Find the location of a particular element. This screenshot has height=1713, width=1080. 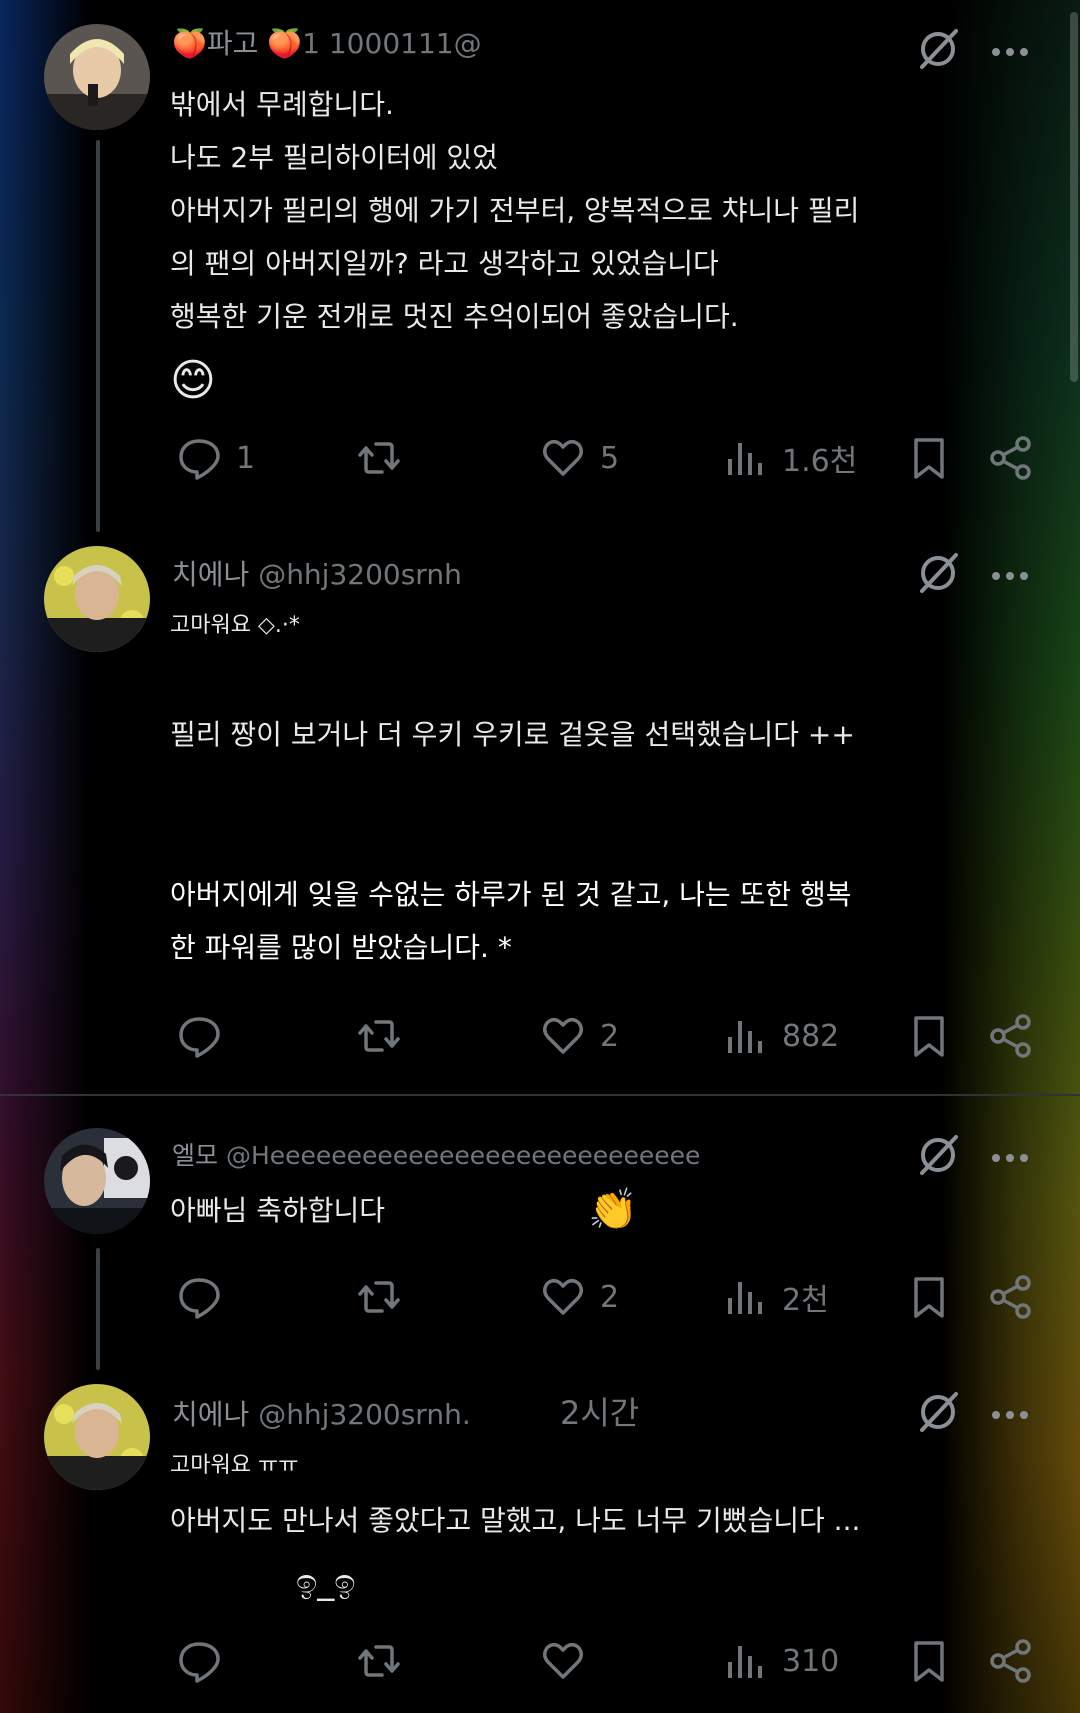

post-header: 치에나 @hhj3200srnh is located at coordinates (317, 573).